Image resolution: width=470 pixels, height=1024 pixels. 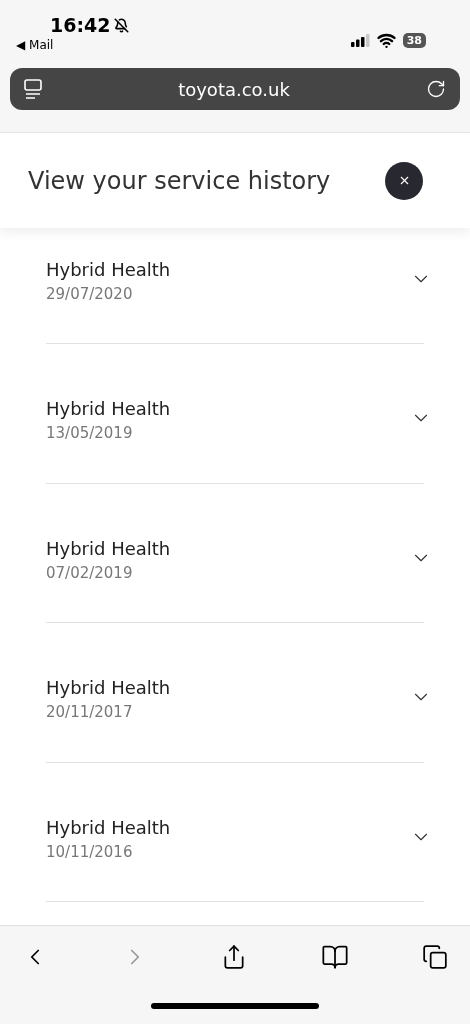 What do you see at coordinates (235, 286) in the screenshot?
I see `service-item: Hybrid Health 29/07/2020` at bounding box center [235, 286].